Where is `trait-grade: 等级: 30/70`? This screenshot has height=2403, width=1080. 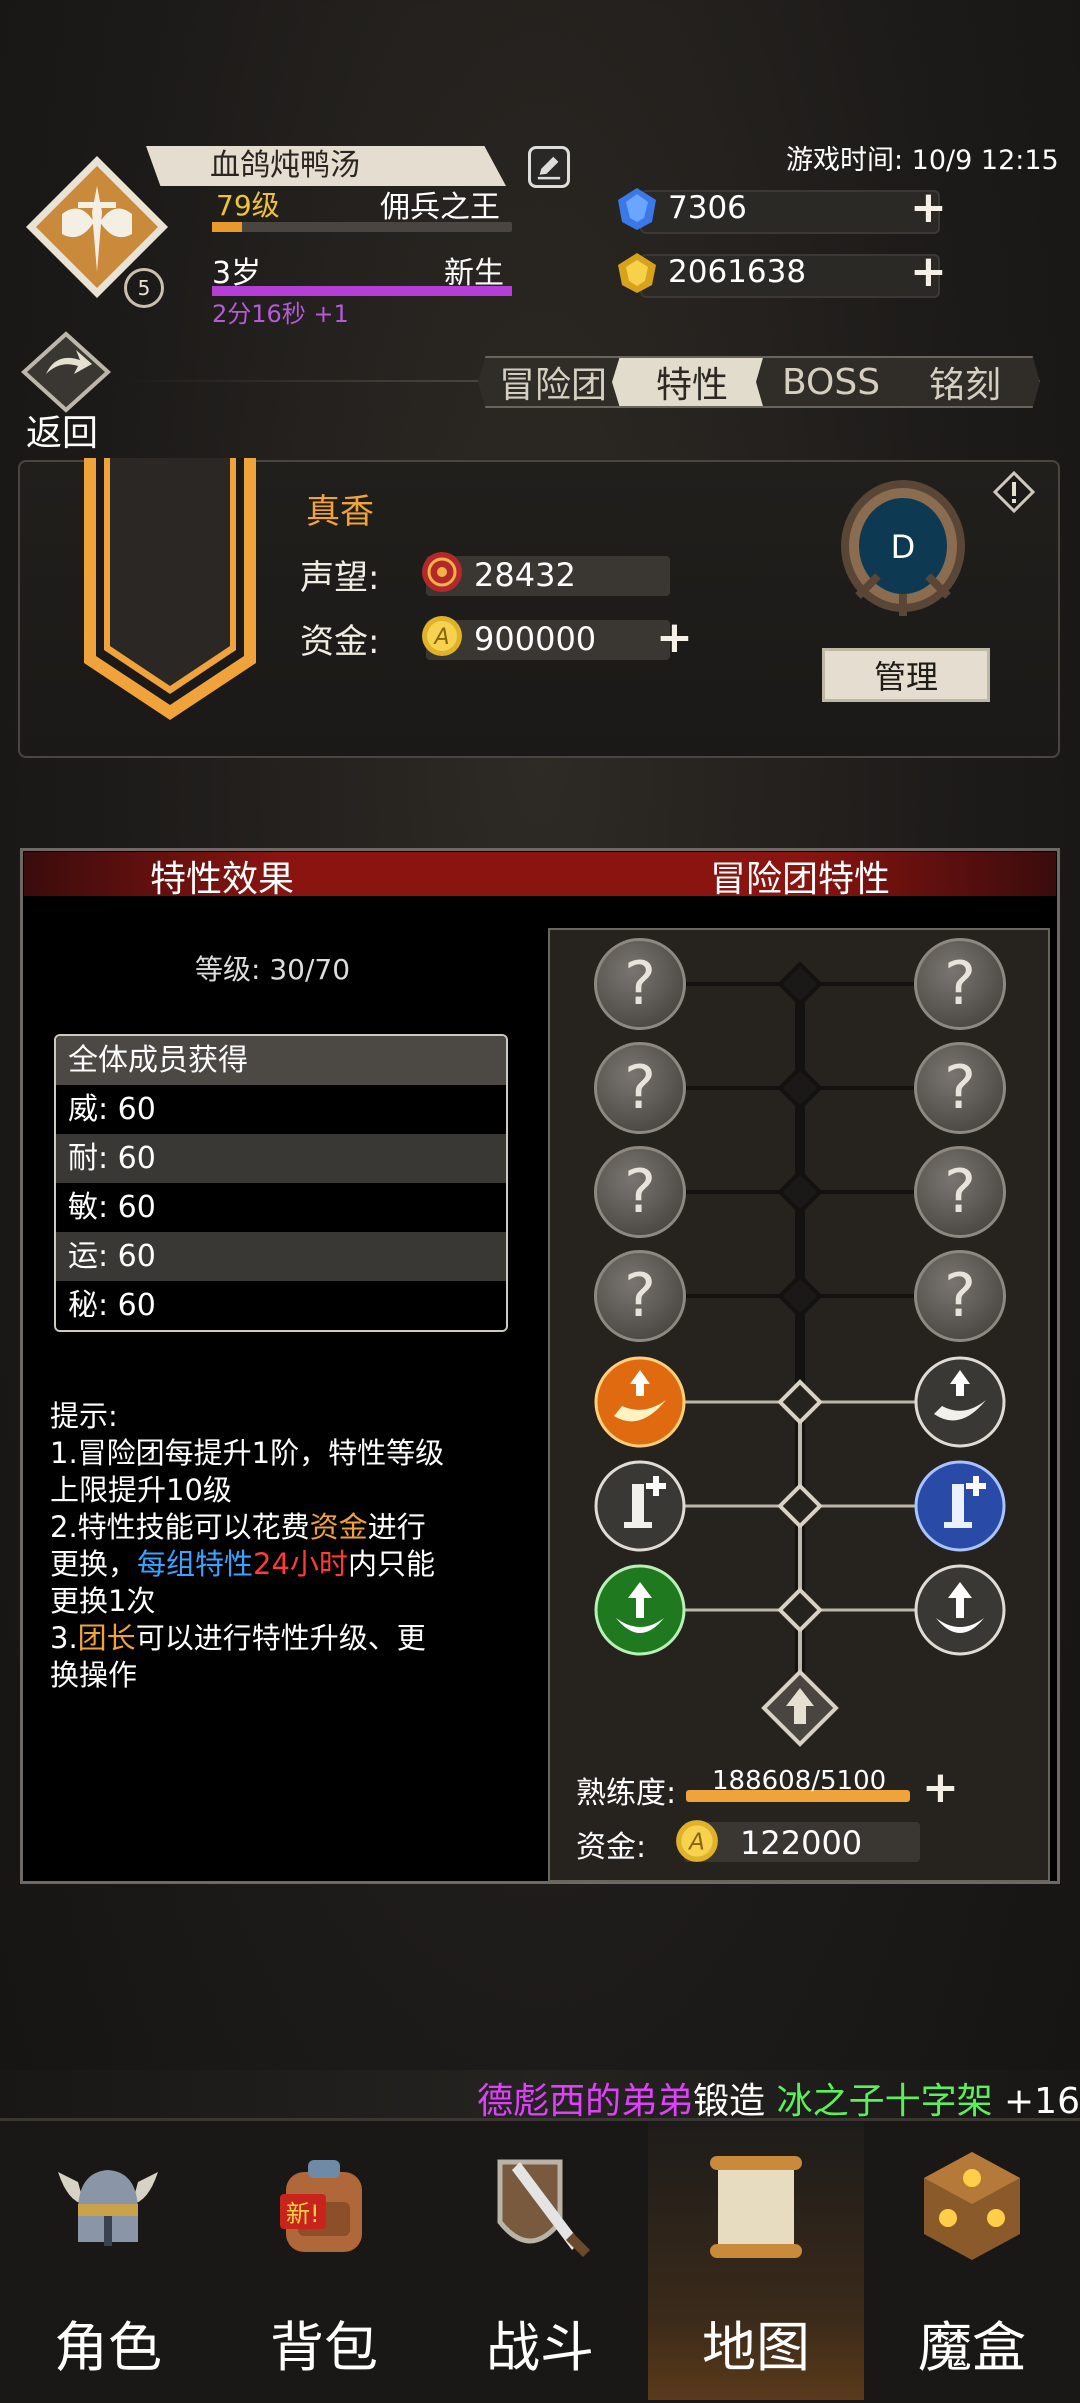
trait-grade: 等级: 30/70 is located at coordinates (273, 969).